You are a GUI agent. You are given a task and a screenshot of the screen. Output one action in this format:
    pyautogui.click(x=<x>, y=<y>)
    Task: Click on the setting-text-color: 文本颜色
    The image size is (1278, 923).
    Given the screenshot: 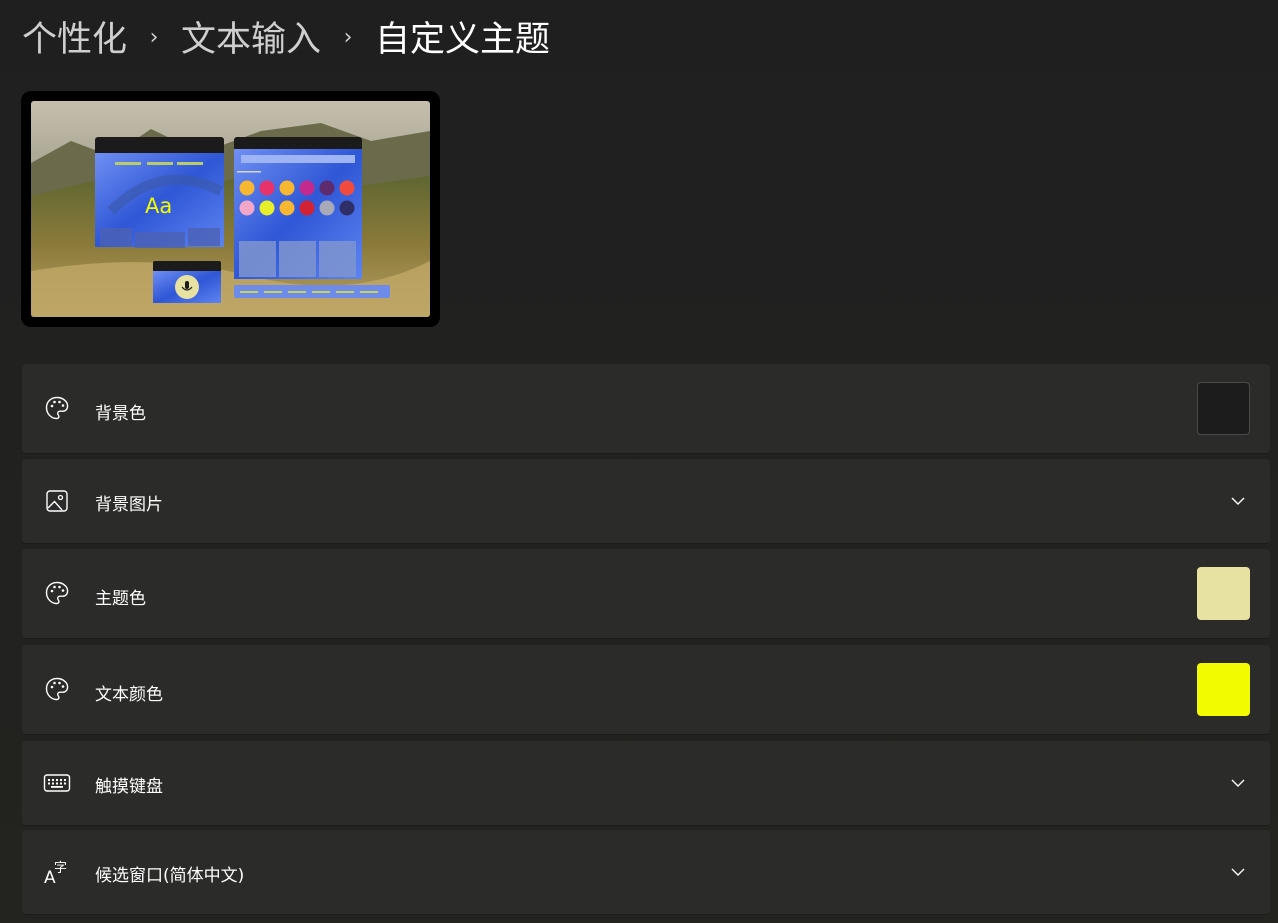 What is the action you would take?
    pyautogui.click(x=646, y=690)
    